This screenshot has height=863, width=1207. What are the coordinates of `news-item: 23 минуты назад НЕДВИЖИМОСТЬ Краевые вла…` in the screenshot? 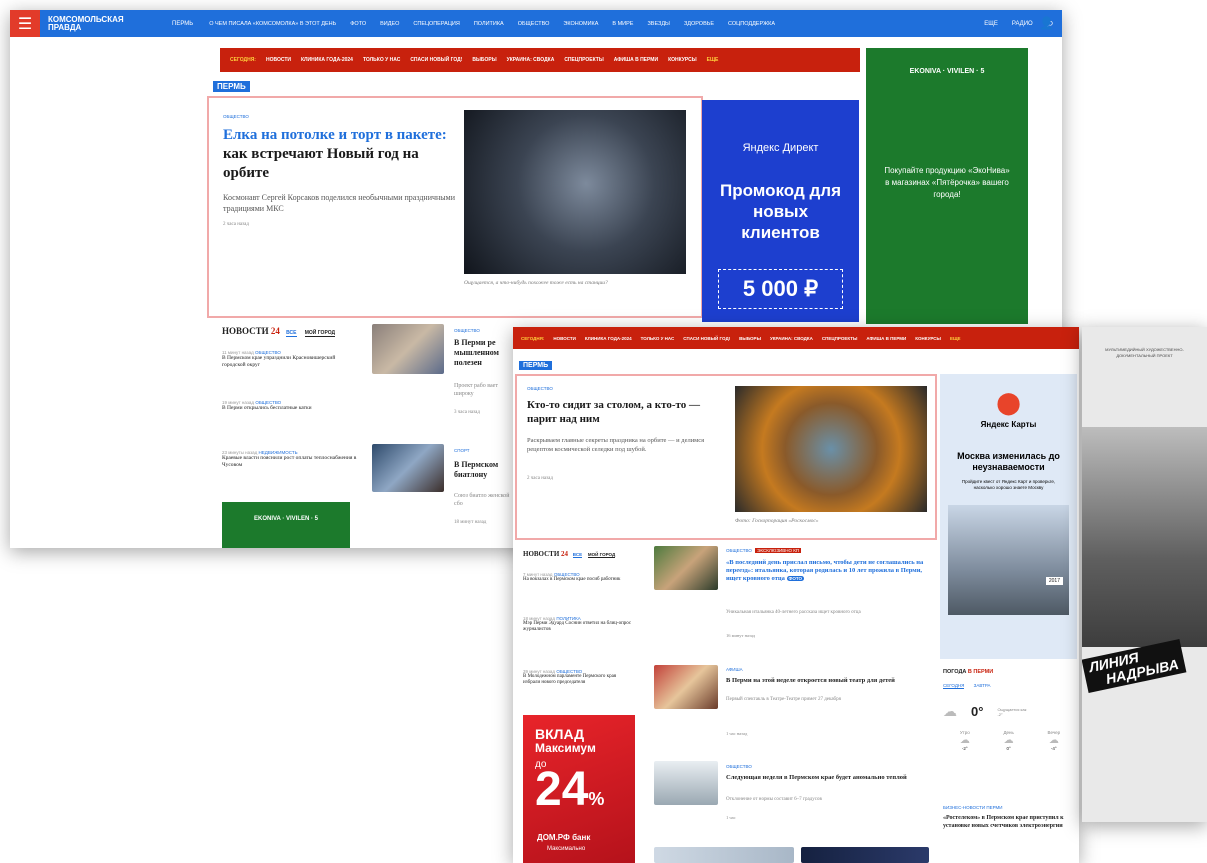 It's located at (289, 459).